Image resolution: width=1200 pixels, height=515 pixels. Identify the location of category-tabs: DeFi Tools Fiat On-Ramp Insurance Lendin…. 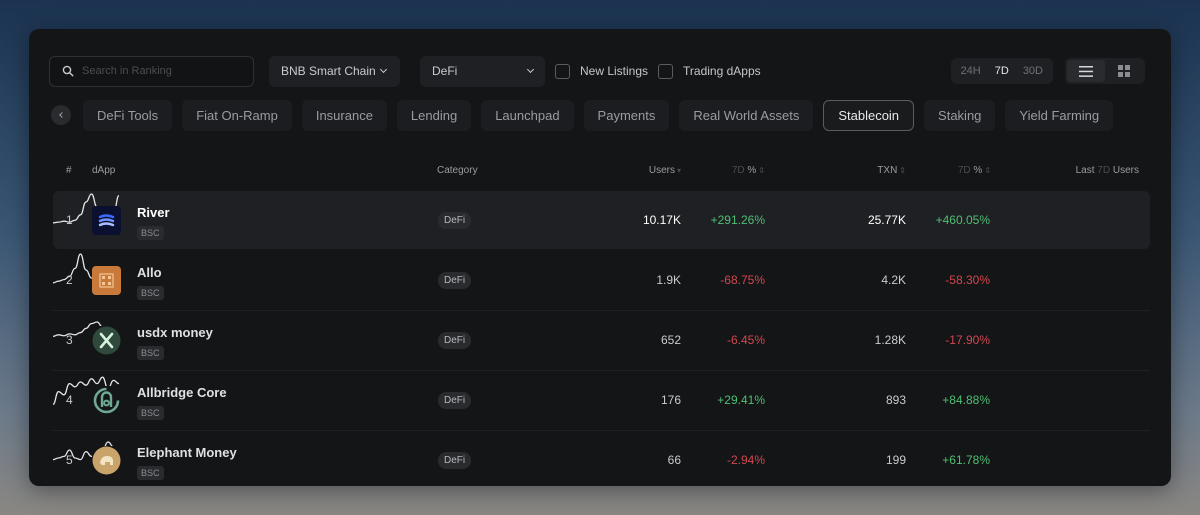
(611, 115).